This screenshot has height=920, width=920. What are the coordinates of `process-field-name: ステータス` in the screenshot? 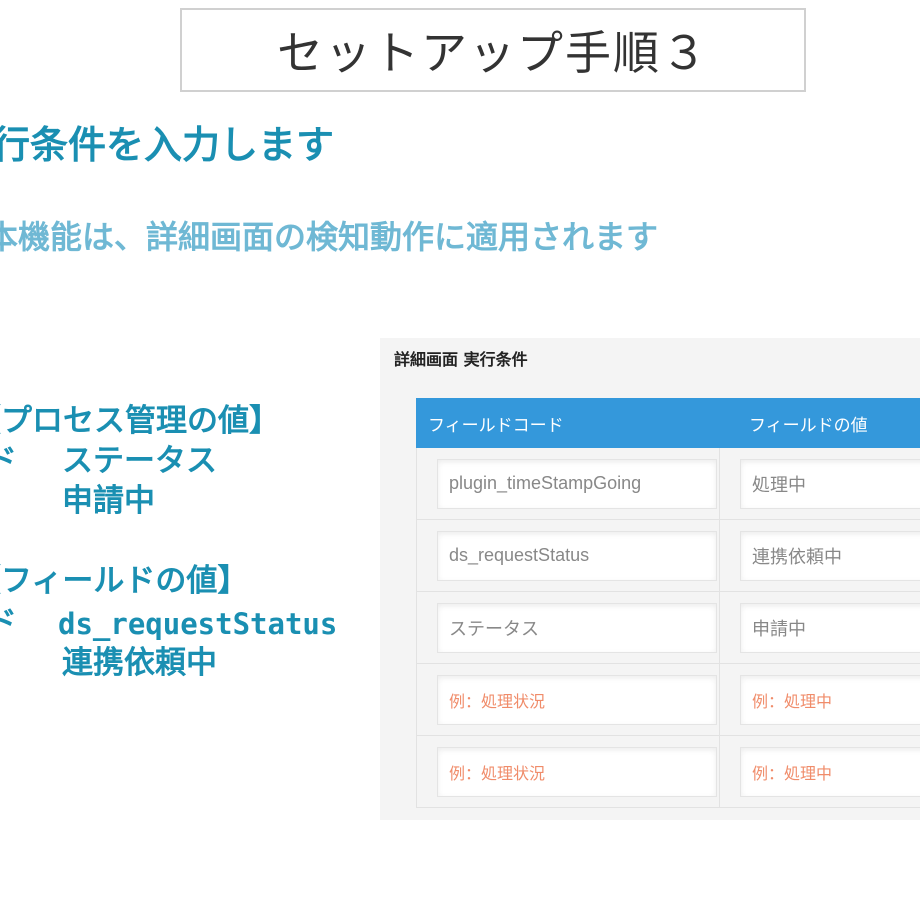 It's located at (139, 461).